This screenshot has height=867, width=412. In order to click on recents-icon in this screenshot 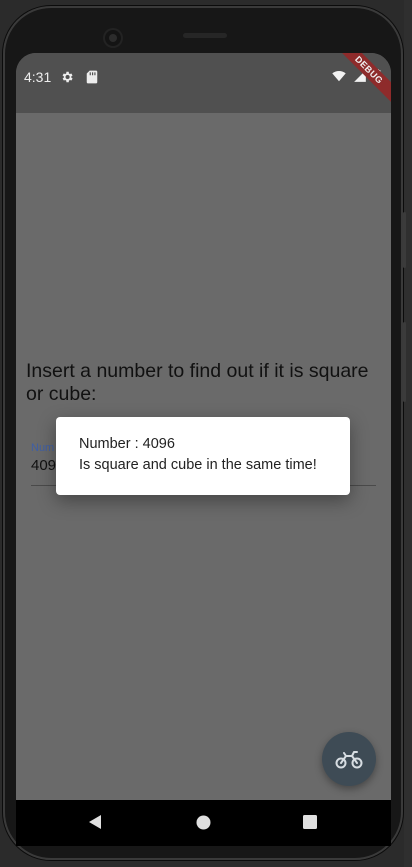, I will do `click(310, 822)`.